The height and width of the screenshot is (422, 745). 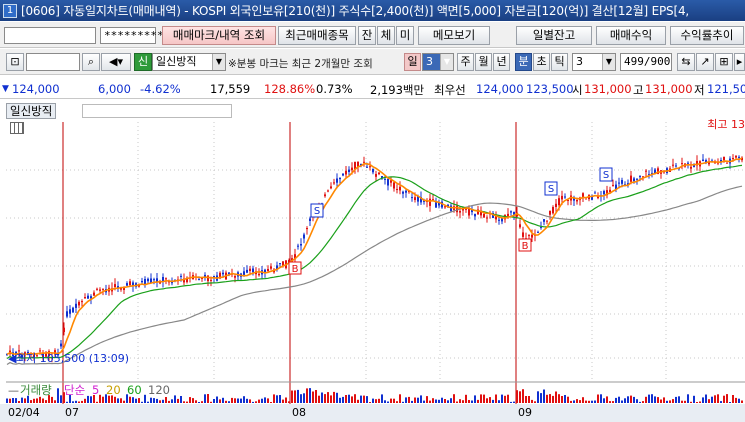 What do you see at coordinates (724, 62) in the screenshot?
I see `tools-icon: ⊞` at bounding box center [724, 62].